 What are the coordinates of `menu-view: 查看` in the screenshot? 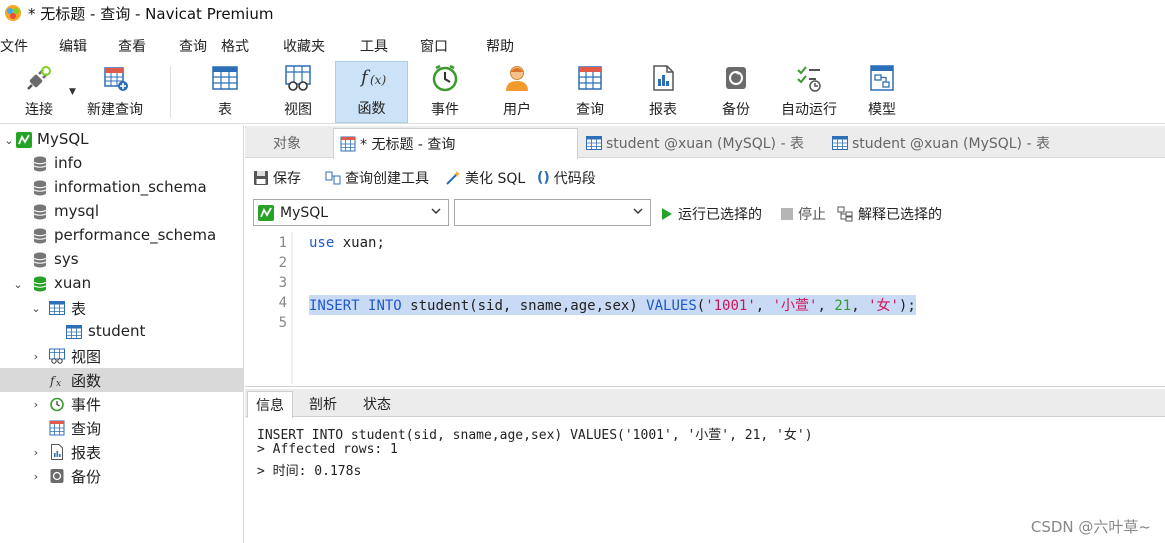 It's located at (132, 46).